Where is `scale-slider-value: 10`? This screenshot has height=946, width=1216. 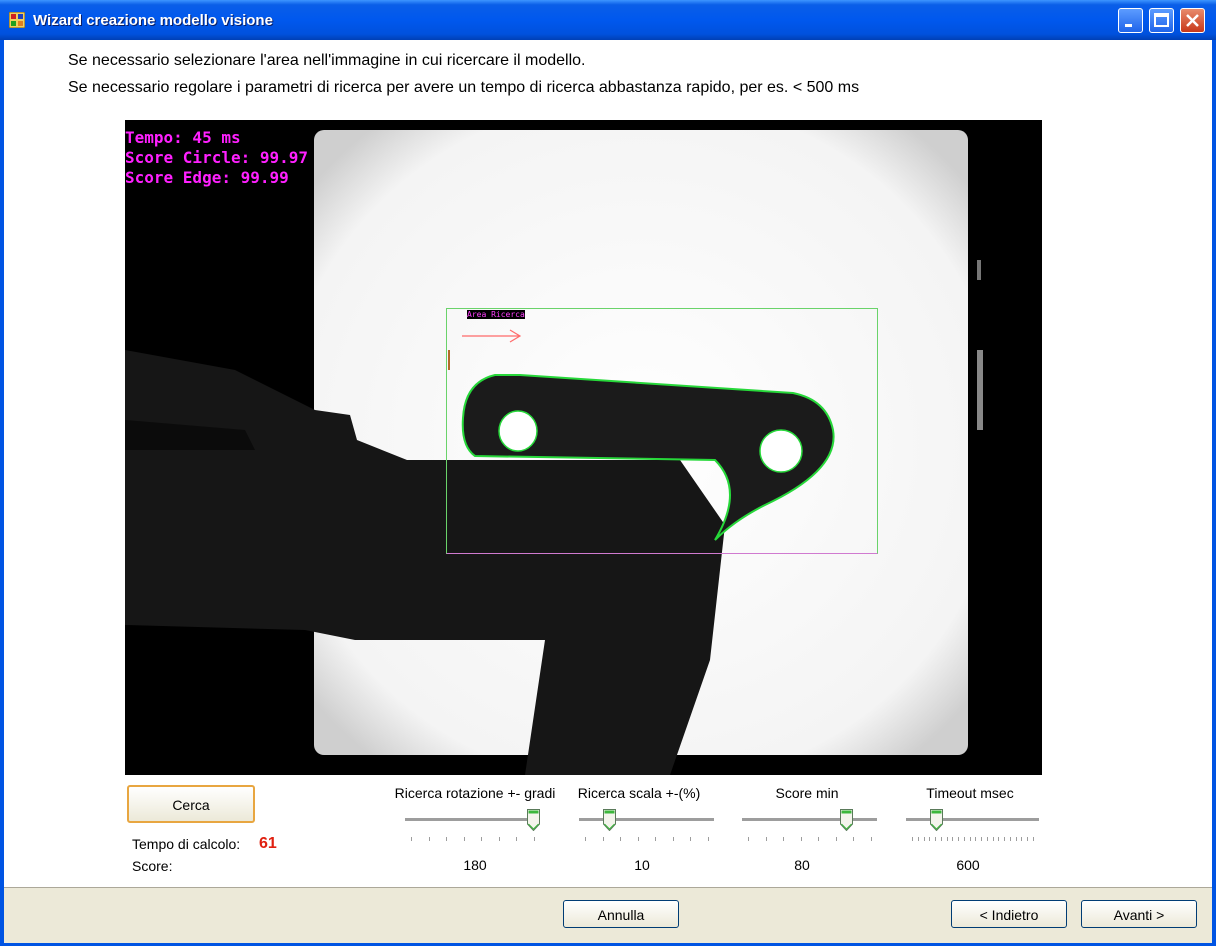 scale-slider-value: 10 is located at coordinates (642, 865).